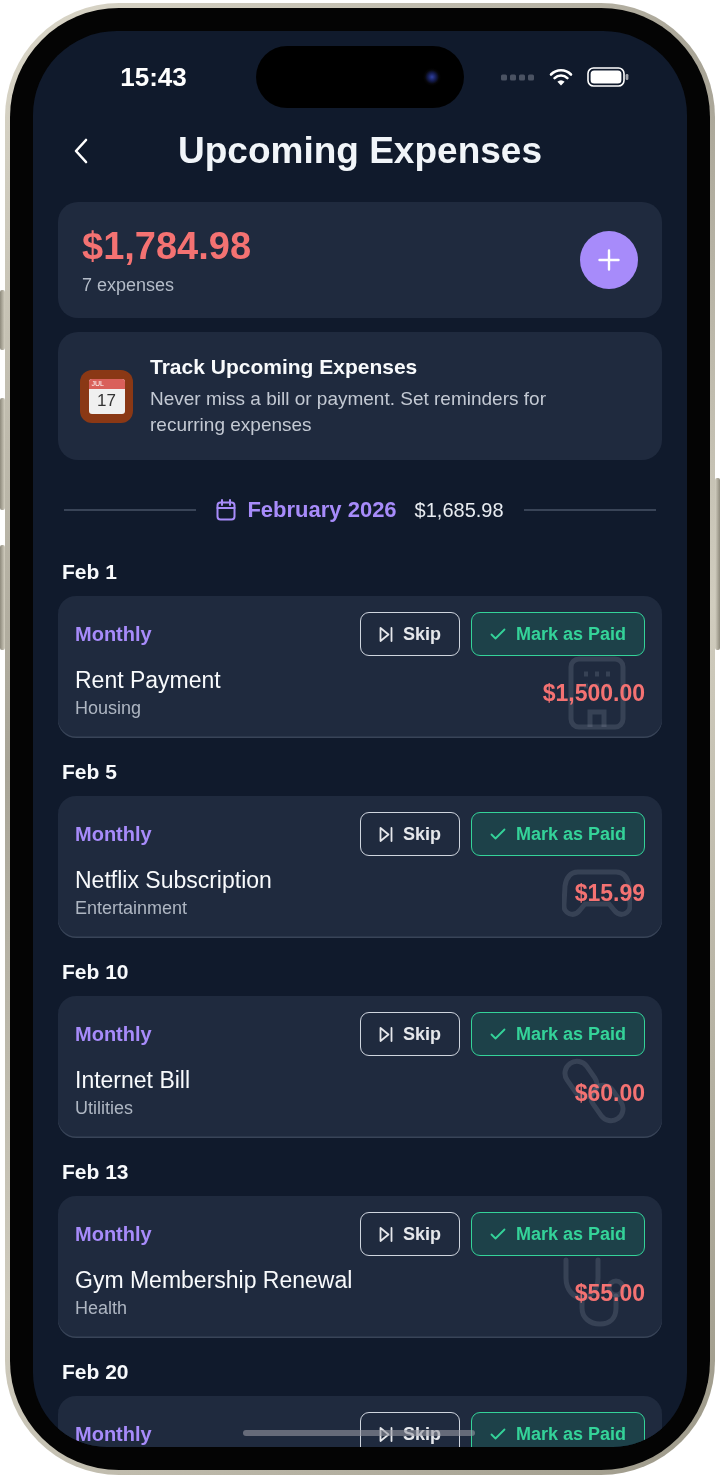  Describe the element at coordinates (133, 1080) in the screenshot. I see `expense-name: Internet Bill` at that location.